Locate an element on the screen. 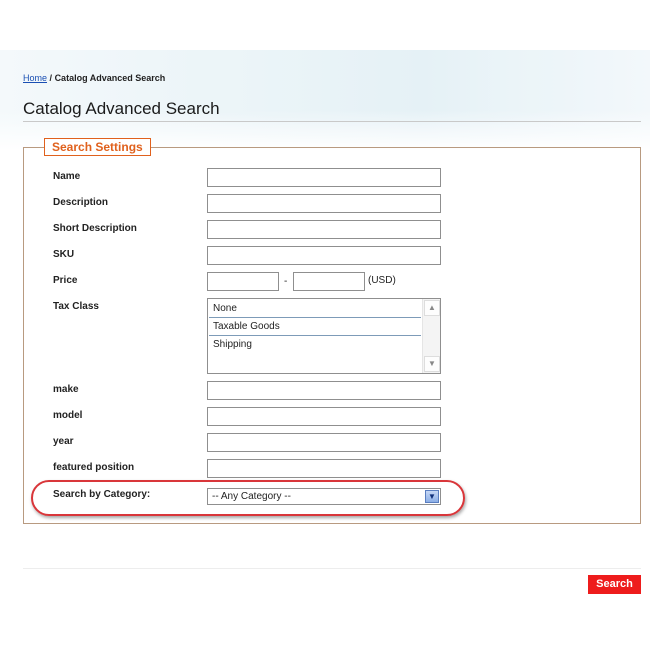  category-select-value: -- Any Category -- is located at coordinates (251, 496).